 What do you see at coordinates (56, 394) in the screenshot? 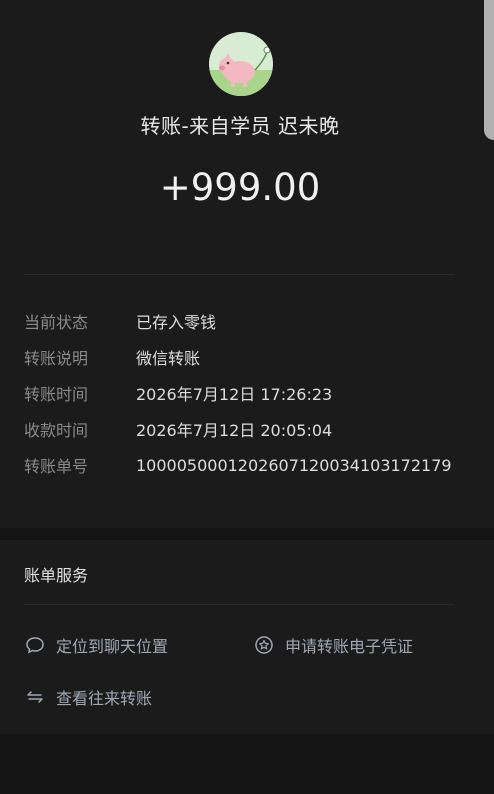
I see `detail-label: 转账时间` at bounding box center [56, 394].